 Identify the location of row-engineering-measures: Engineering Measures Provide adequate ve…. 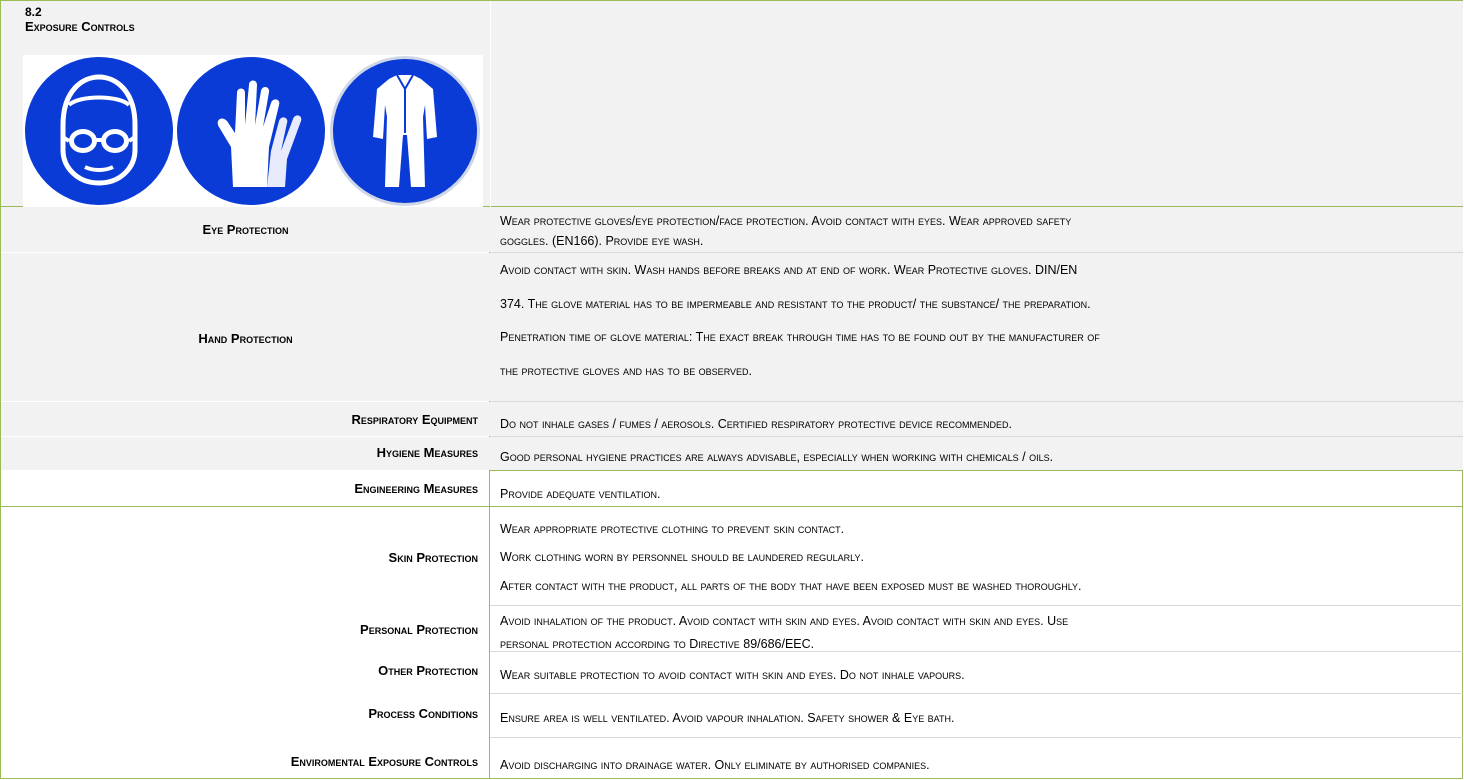
(732, 488).